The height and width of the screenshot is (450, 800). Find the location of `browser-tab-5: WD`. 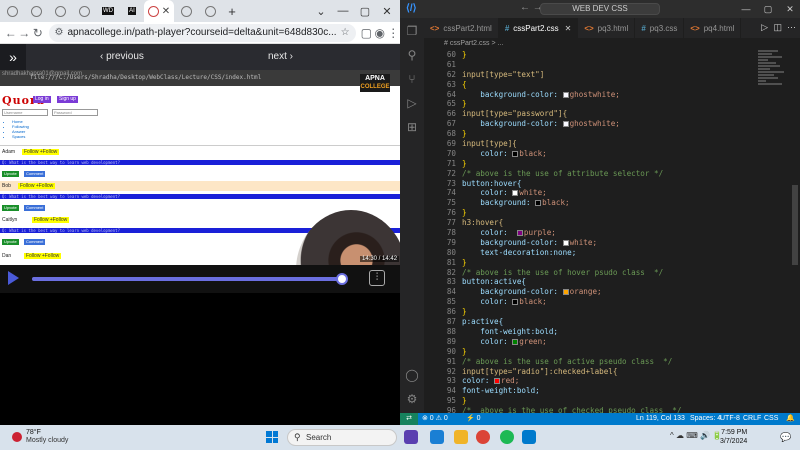

browser-tab-5: WD is located at coordinates (108, 11).